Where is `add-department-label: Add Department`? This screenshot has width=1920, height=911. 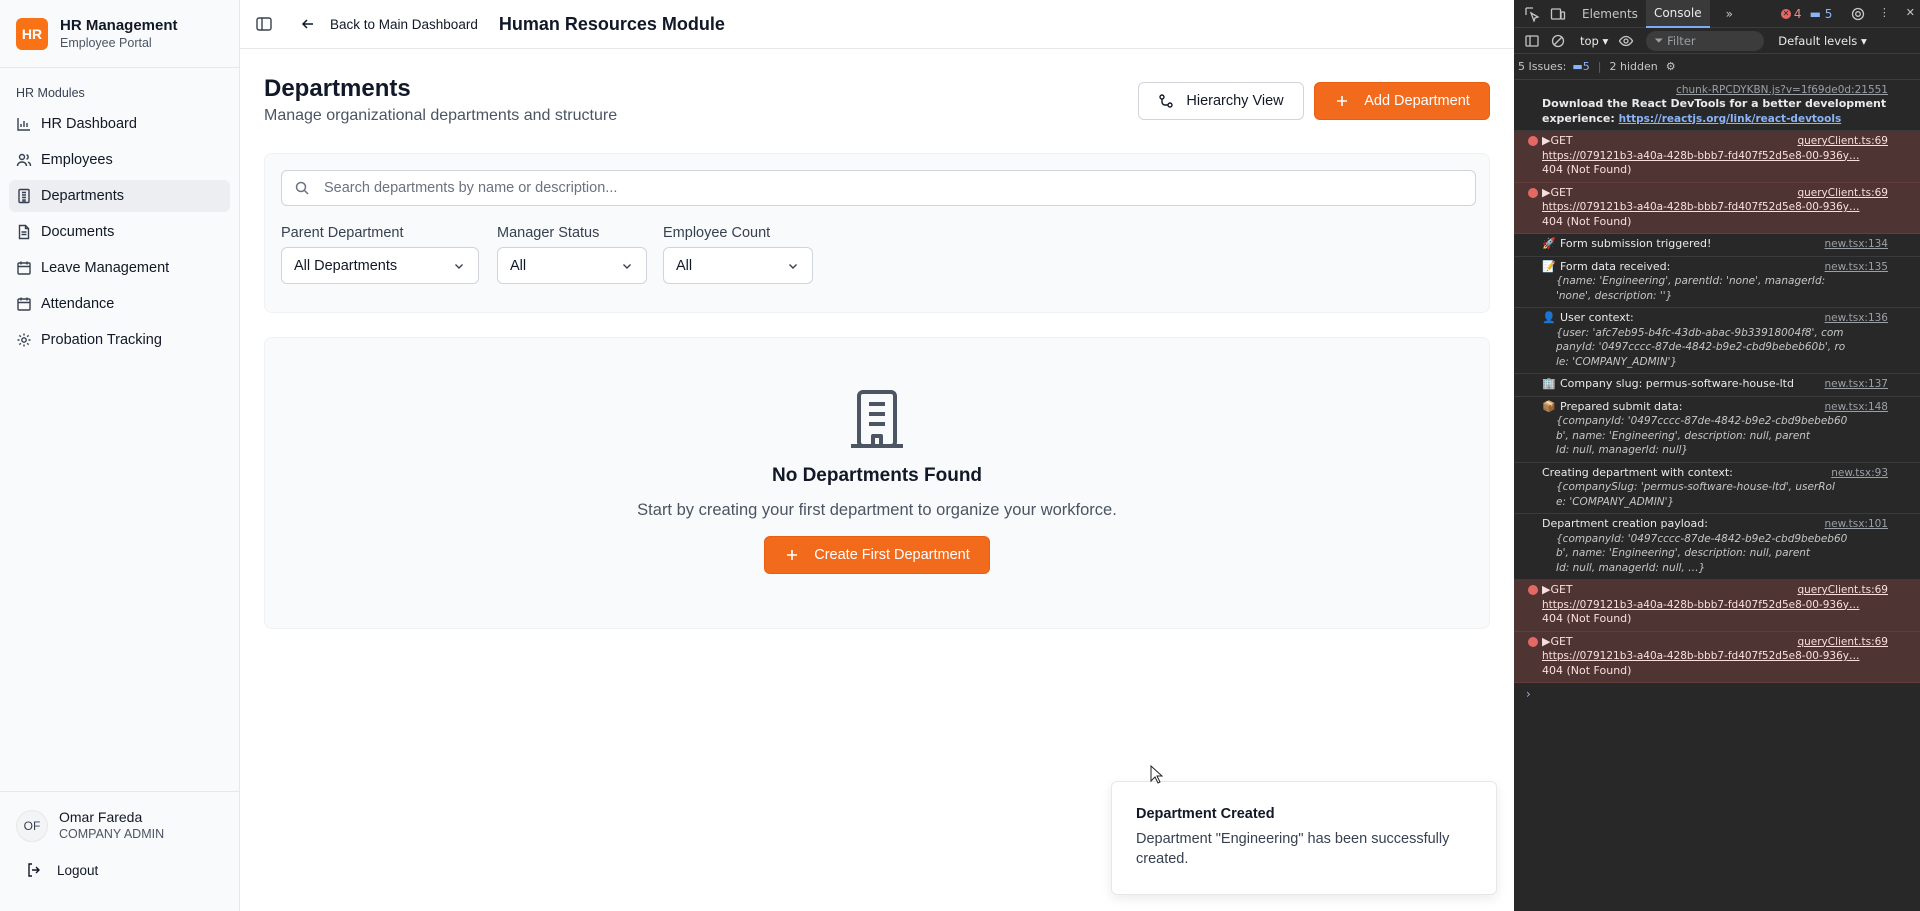
add-department-label: Add Department is located at coordinates (1417, 101).